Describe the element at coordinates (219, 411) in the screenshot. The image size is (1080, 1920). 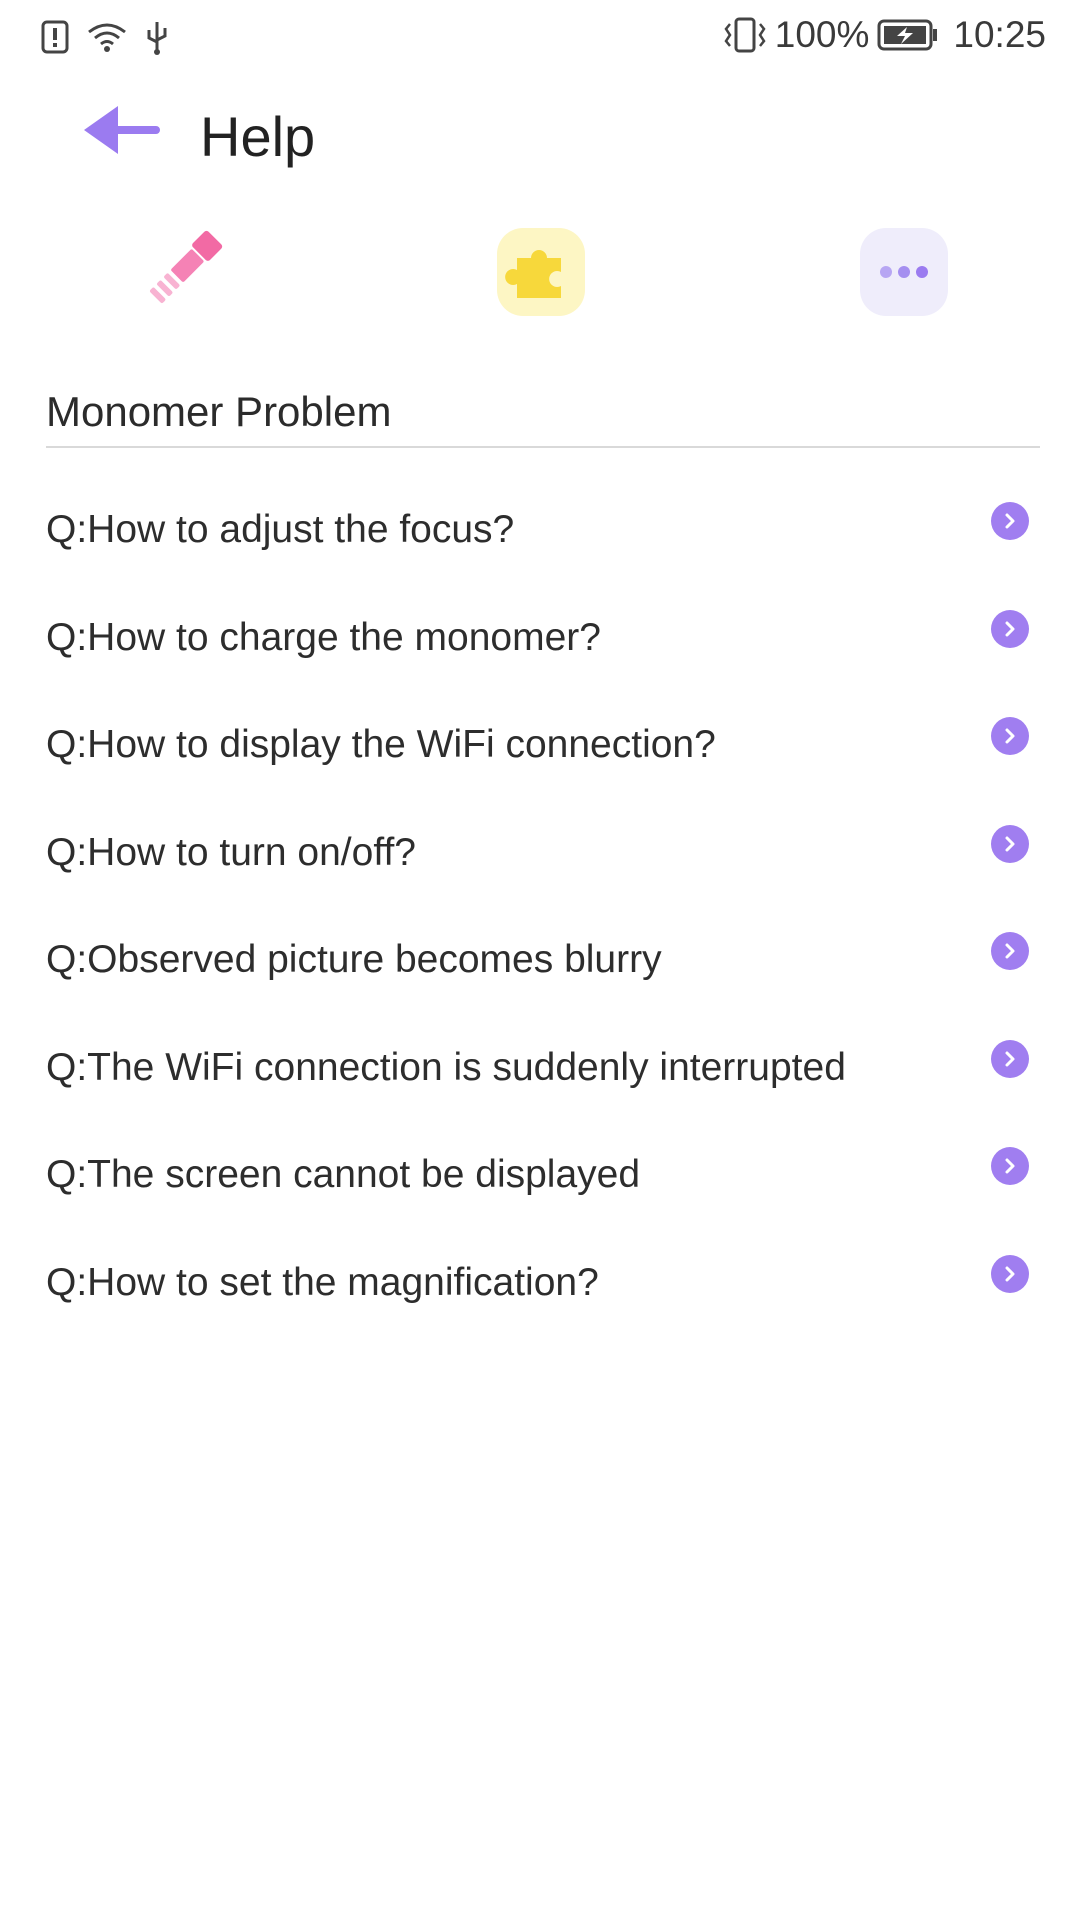
I see `section-title: Monomer Problem` at that location.